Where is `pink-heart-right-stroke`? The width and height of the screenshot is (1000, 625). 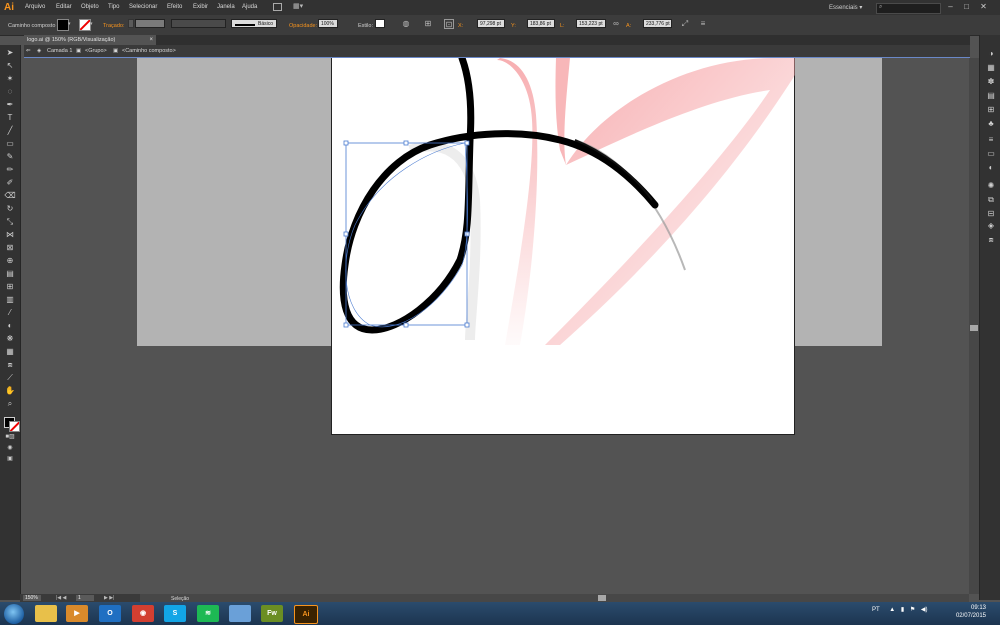 pink-heart-right-stroke is located at coordinates (670, 201).